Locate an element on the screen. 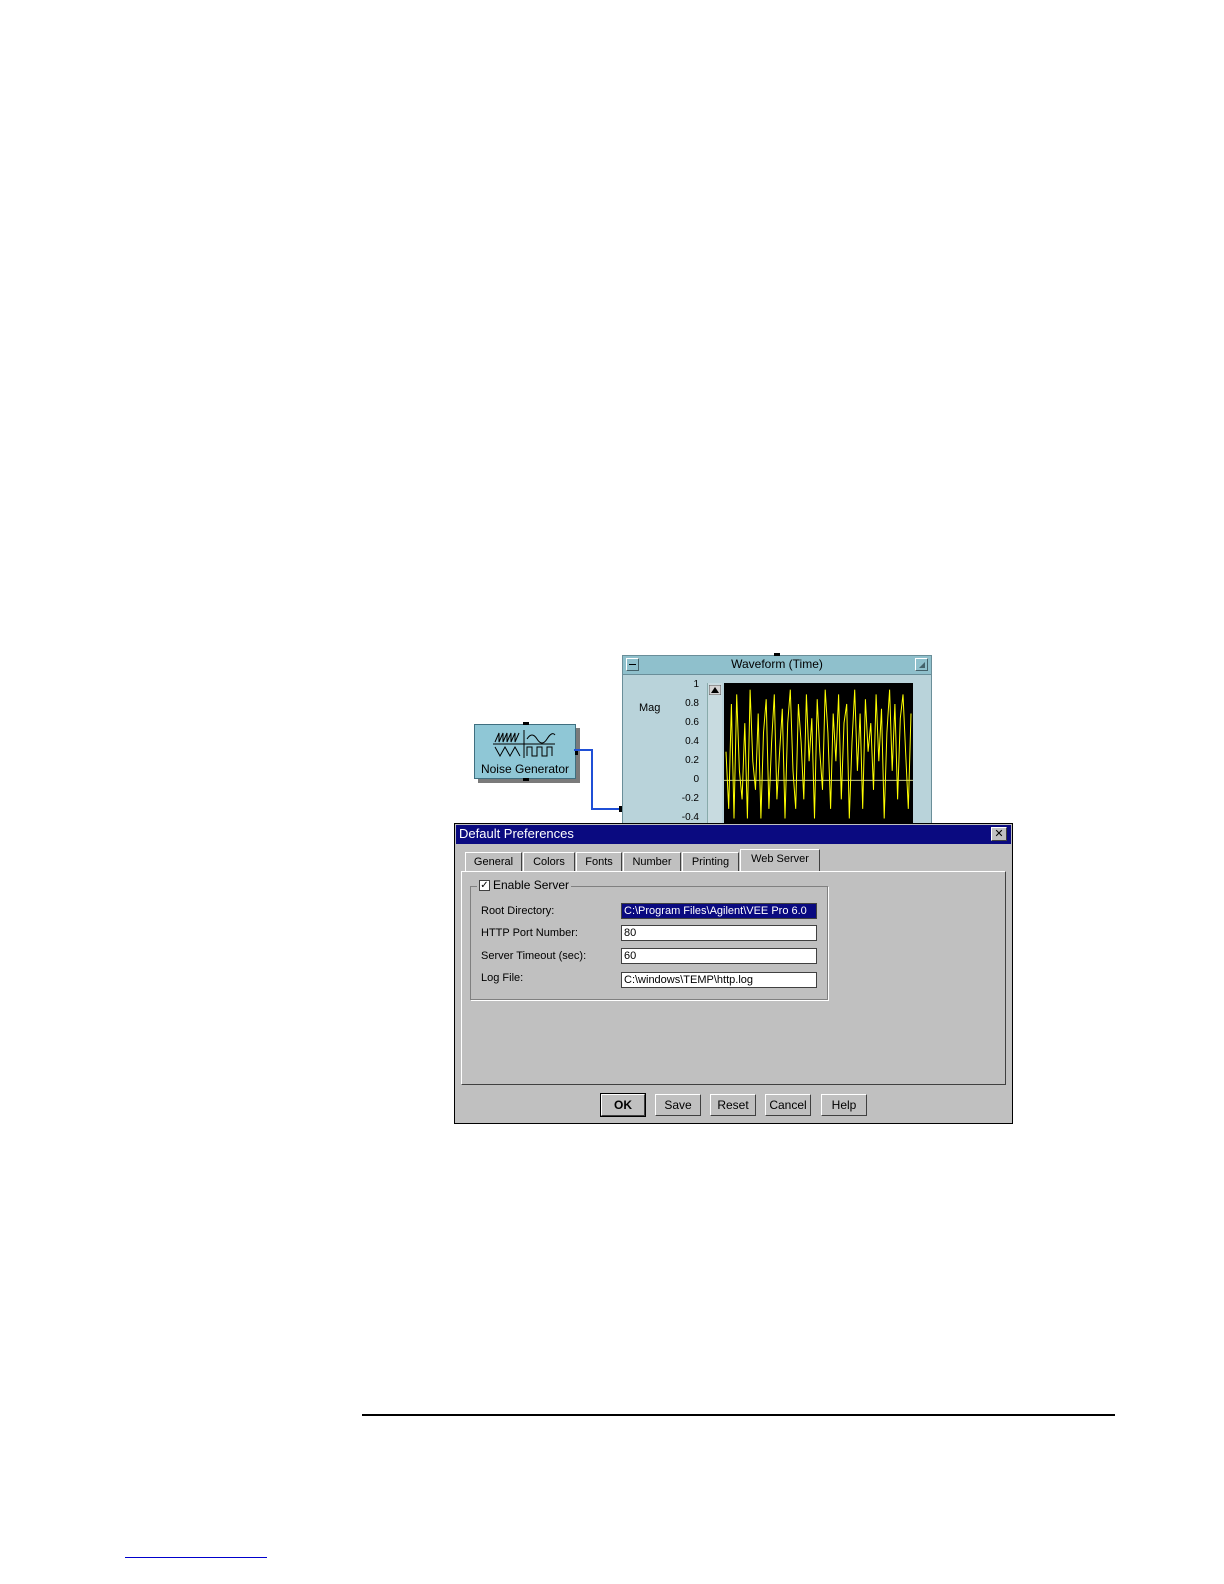 This screenshot has width=1224, height=1584. http-port-label: HTTP Port Number: is located at coordinates (529, 933).